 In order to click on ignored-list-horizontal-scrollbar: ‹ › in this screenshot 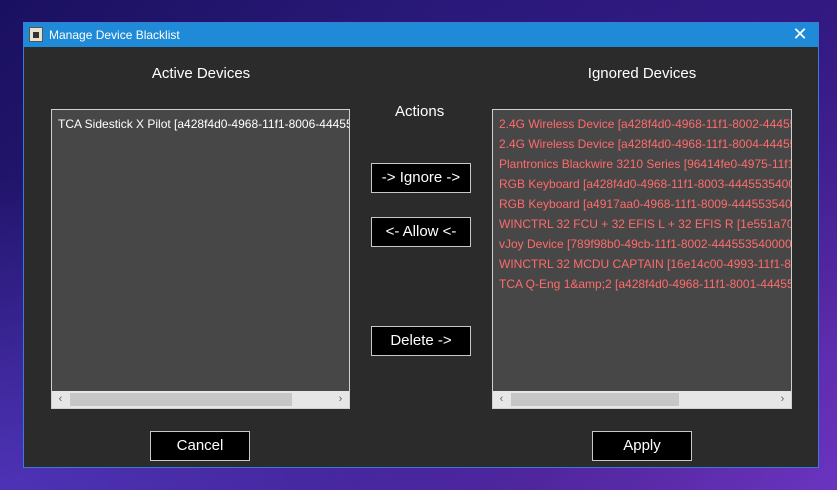, I will do `click(642, 399)`.